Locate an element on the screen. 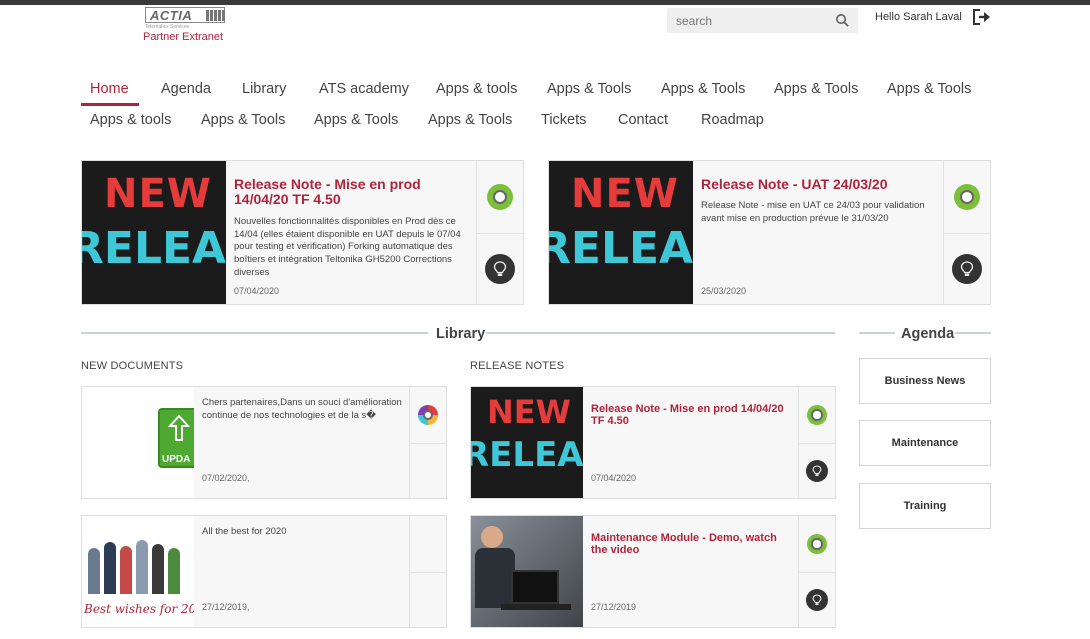 This screenshot has width=1090, height=639. featured-card-1-image: NEW RELEASE is located at coordinates (154, 232).